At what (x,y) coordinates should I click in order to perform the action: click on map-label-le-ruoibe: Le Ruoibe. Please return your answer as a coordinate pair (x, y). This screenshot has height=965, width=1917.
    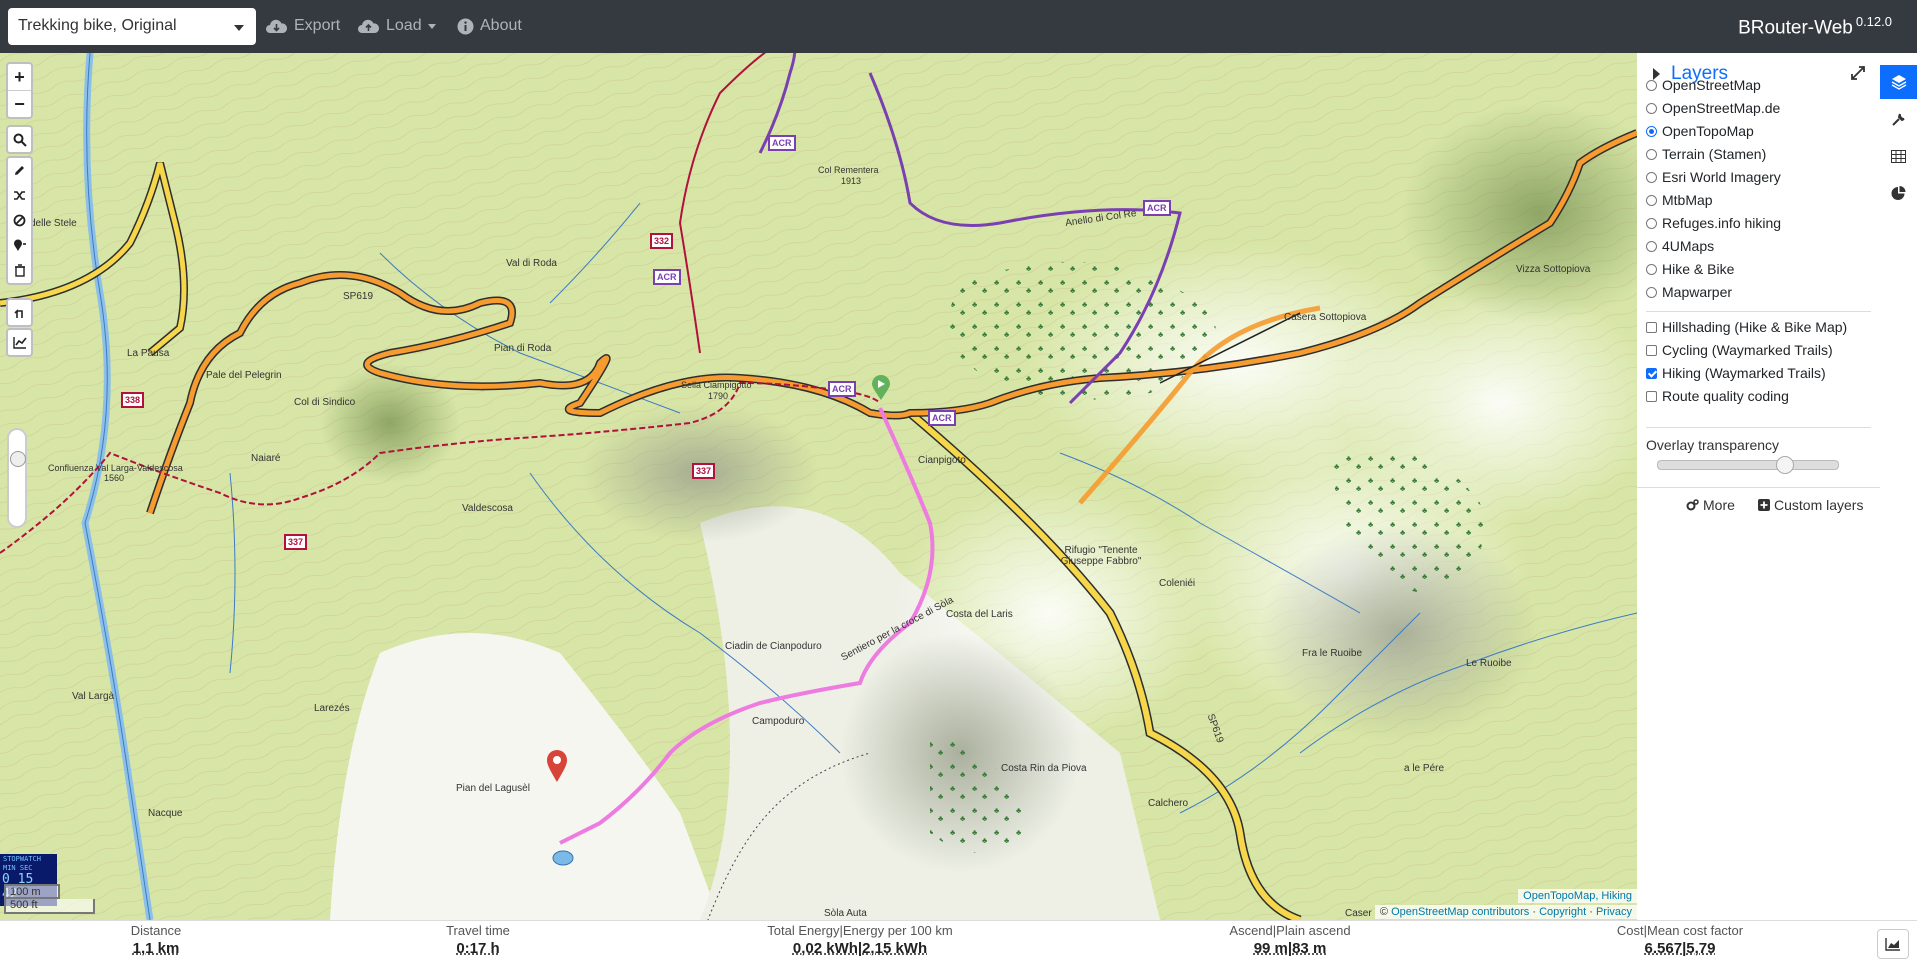
    Looking at the image, I should click on (1489, 663).